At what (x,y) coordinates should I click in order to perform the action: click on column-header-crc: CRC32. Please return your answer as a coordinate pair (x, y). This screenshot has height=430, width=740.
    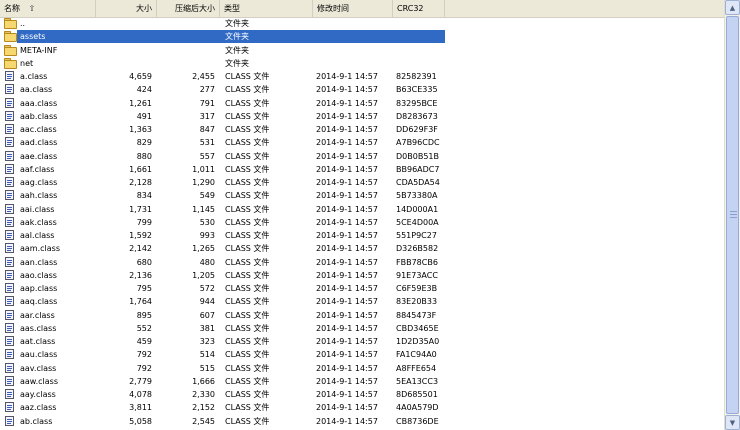
    Looking at the image, I should click on (419, 8).